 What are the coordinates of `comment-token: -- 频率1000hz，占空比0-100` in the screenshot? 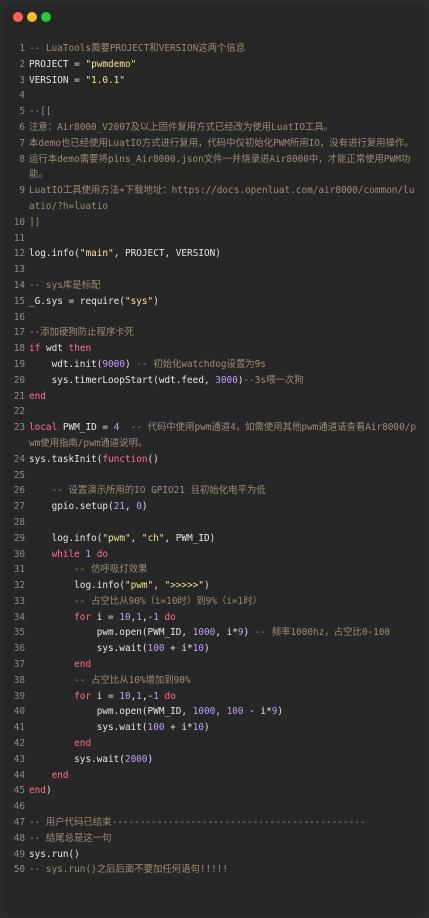 It's located at (322, 633).